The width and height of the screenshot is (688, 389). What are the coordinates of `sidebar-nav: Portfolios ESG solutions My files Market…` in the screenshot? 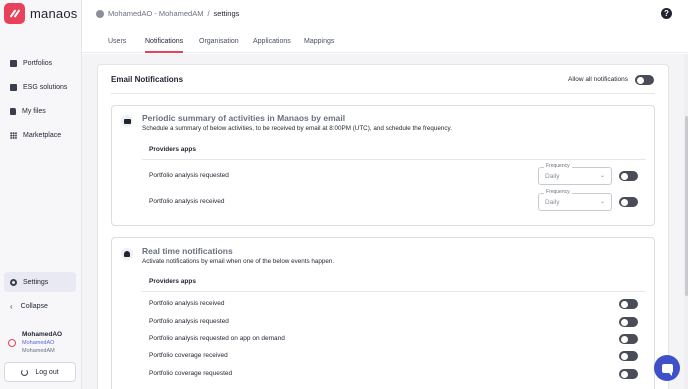 It's located at (40, 100).